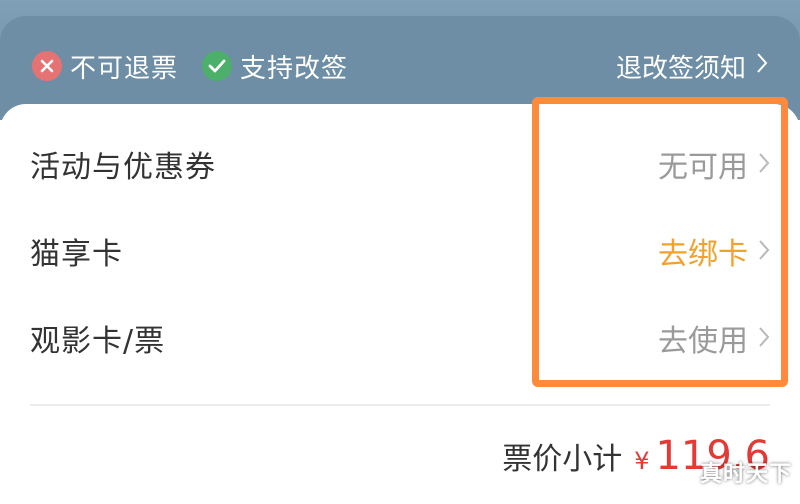 Image resolution: width=800 pixels, height=504 pixels. I want to click on refund-policy-link-label: 退改签须知, so click(680, 68).